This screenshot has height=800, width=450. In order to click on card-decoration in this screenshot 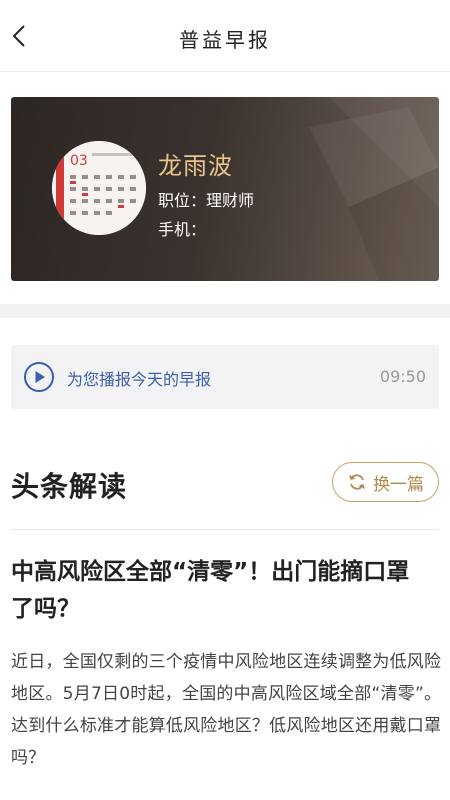, I will do `click(374, 189)`.